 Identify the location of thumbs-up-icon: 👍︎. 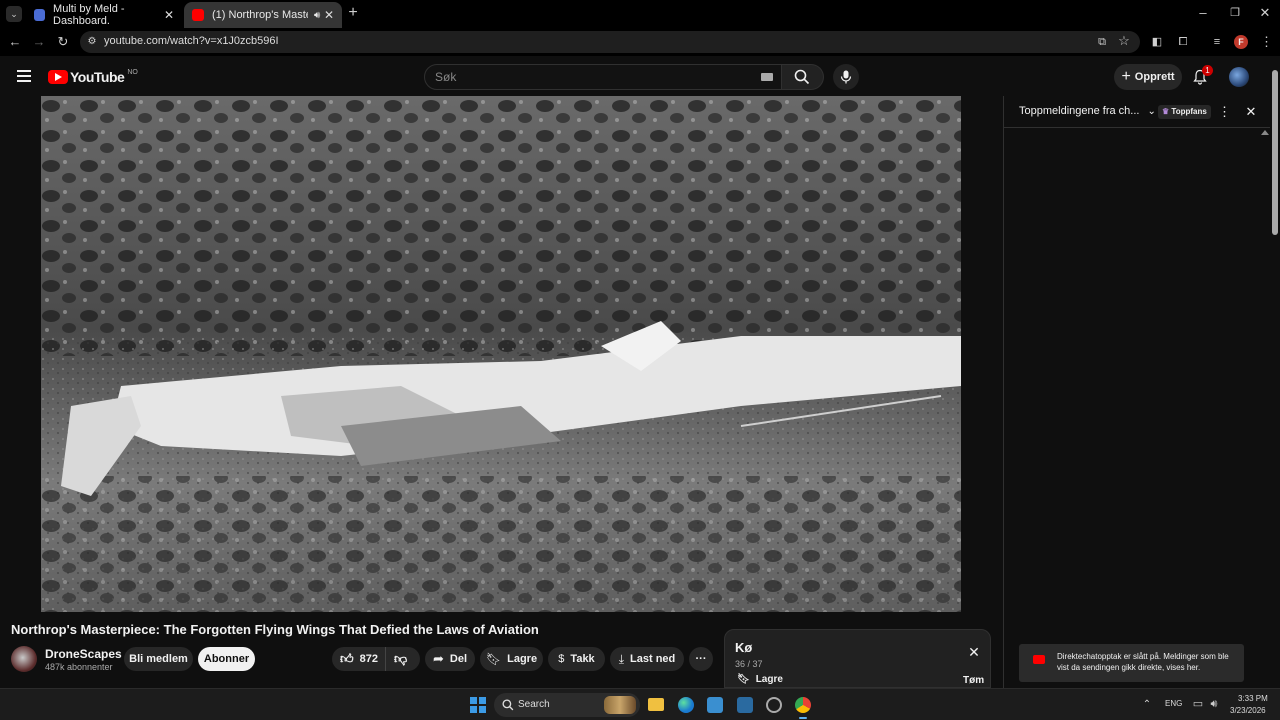
(347, 658).